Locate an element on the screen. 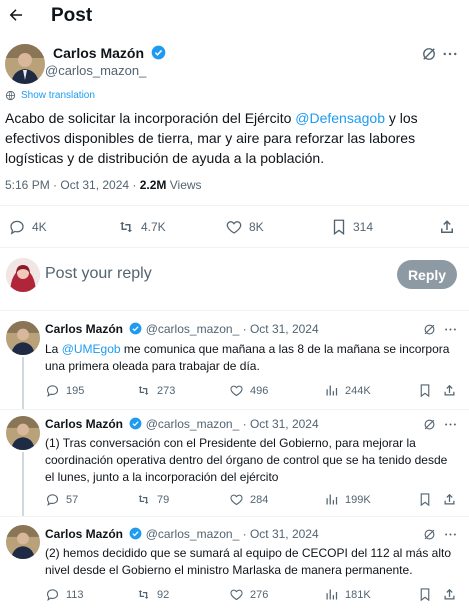  back-arrow-icon is located at coordinates (16, 15).